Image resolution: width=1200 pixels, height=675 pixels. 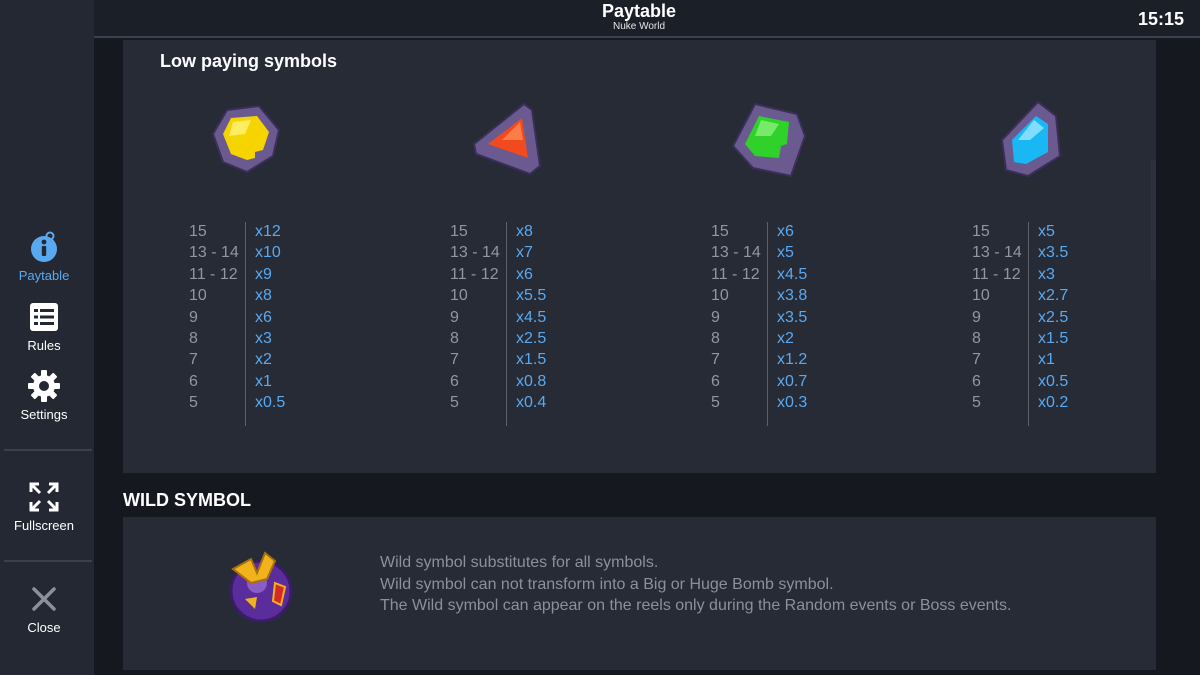 I want to click on game-name: Nuke World, so click(x=639, y=26).